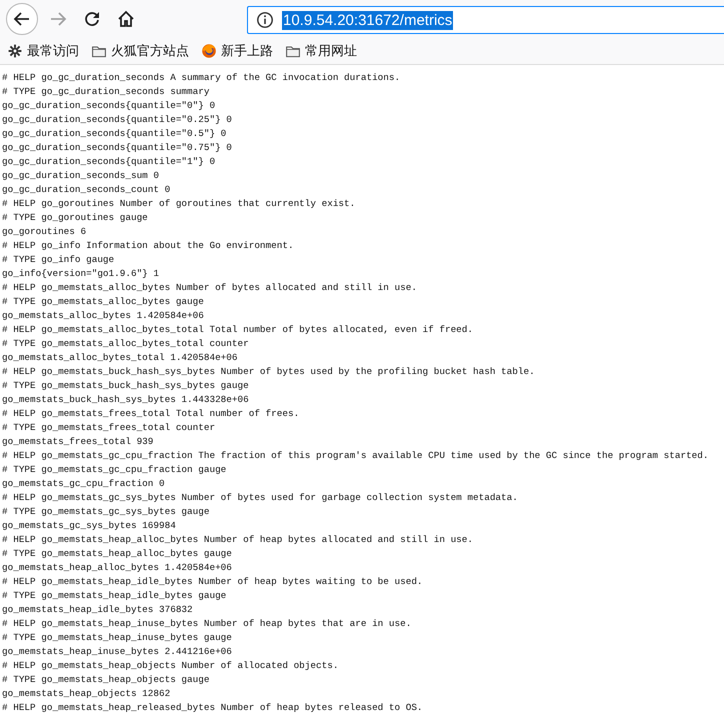 The width and height of the screenshot is (724, 717). Describe the element at coordinates (209, 51) in the screenshot. I see `browser-logo-icon` at that location.